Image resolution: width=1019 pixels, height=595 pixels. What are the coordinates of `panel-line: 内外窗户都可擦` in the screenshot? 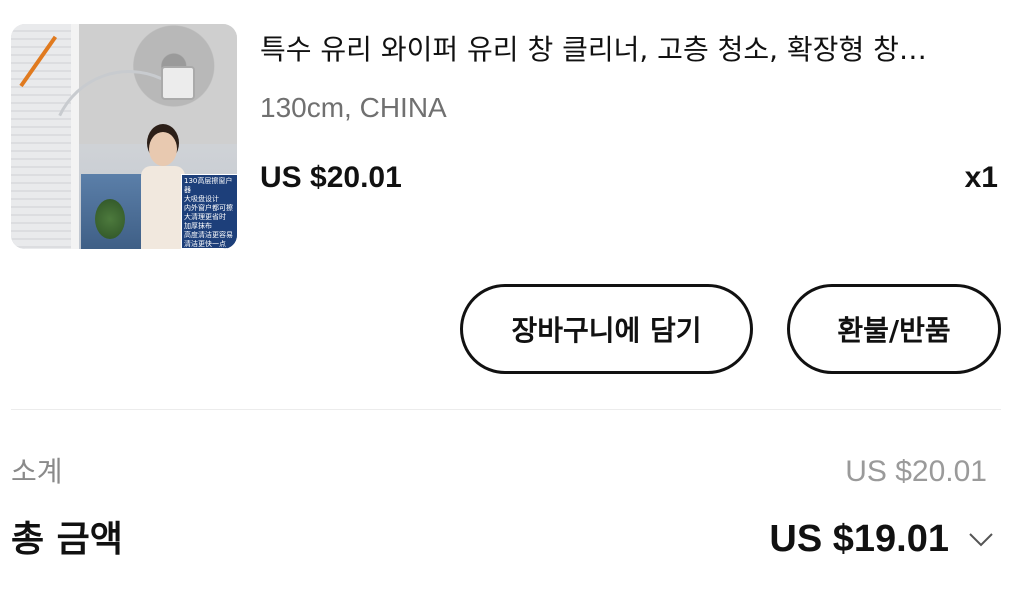 It's located at (208, 208).